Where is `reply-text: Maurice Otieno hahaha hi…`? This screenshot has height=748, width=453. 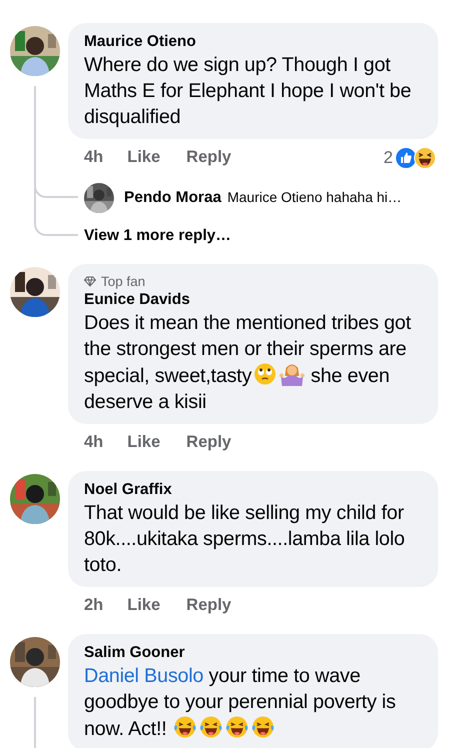
reply-text: Maurice Otieno hahaha hi… is located at coordinates (314, 198).